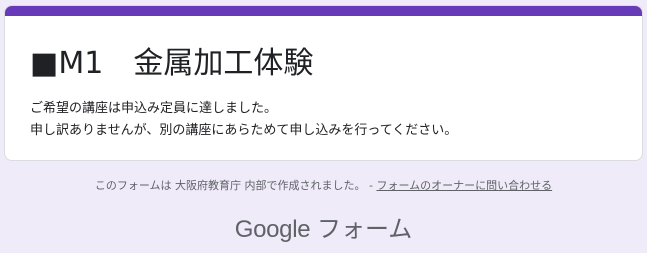 Image resolution: width=647 pixels, height=253 pixels. I want to click on form-title: ■M1 金属加工体験, so click(172, 63).